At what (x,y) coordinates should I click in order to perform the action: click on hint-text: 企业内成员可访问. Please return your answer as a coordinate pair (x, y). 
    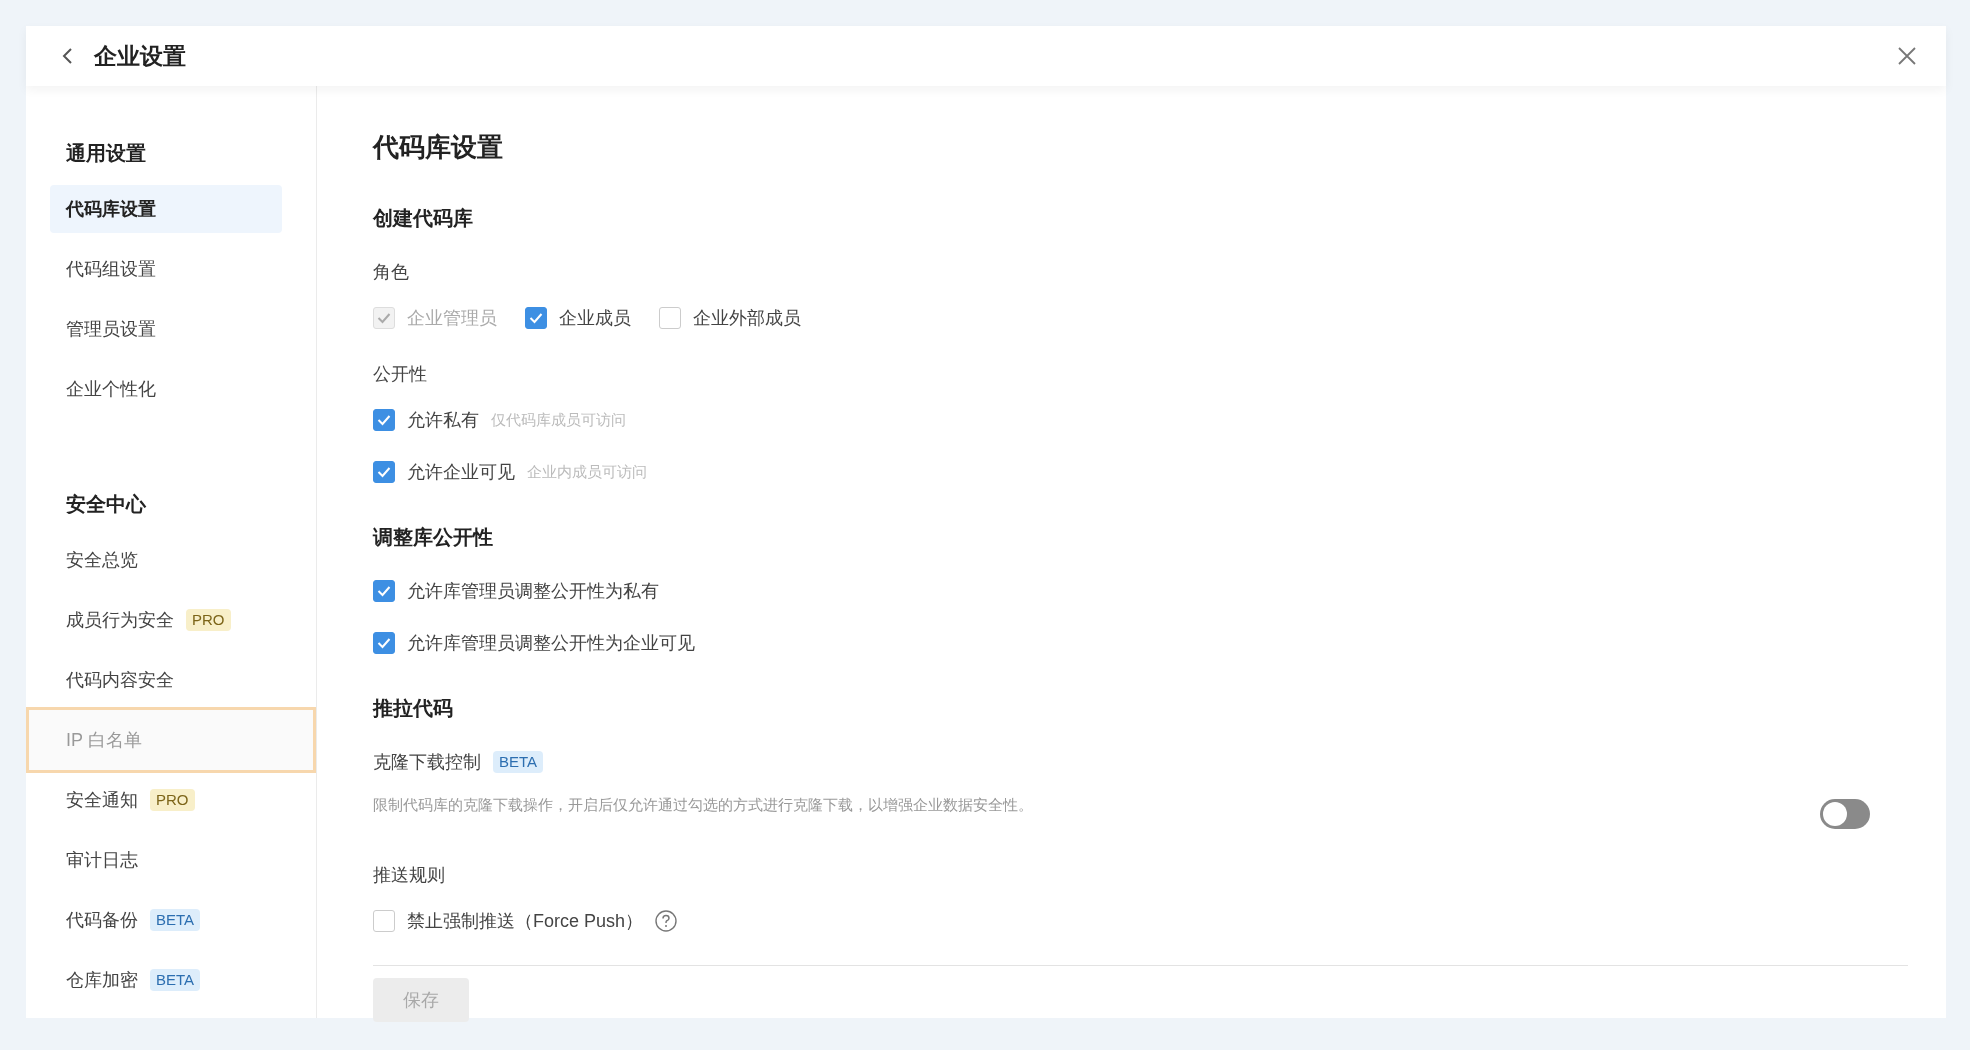
    Looking at the image, I should click on (587, 472).